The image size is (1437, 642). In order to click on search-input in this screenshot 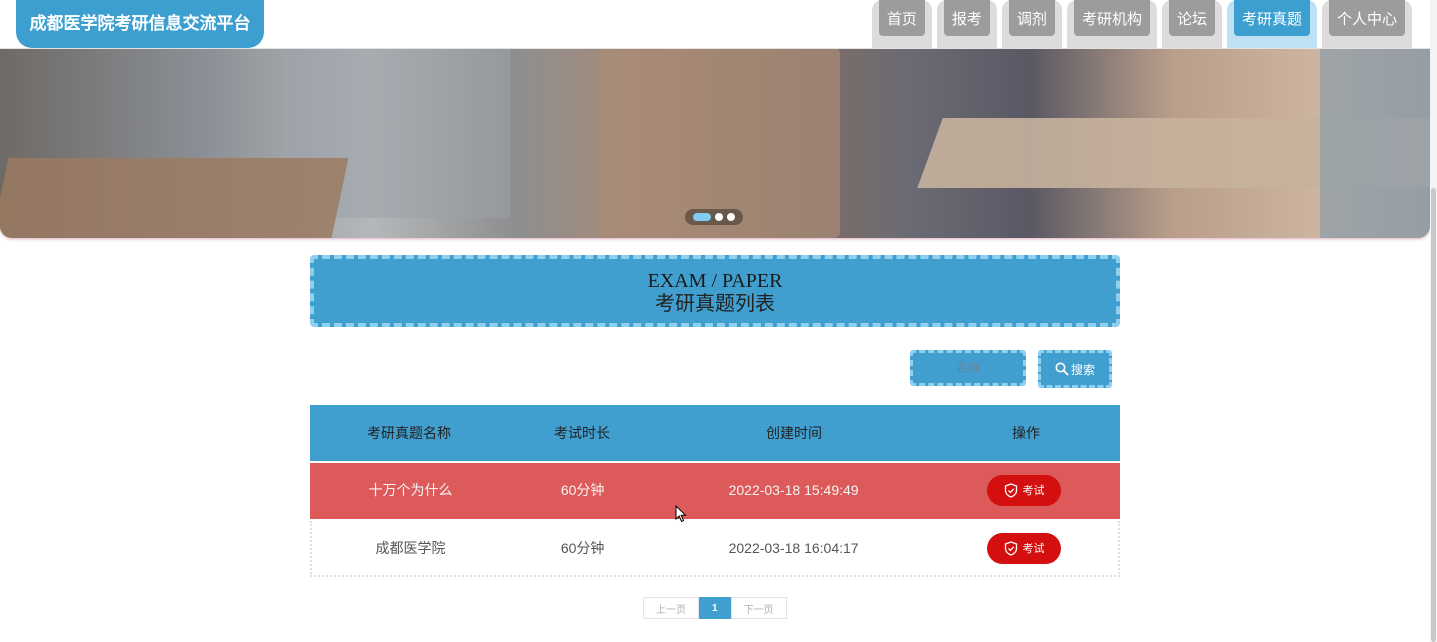, I will do `click(968, 368)`.